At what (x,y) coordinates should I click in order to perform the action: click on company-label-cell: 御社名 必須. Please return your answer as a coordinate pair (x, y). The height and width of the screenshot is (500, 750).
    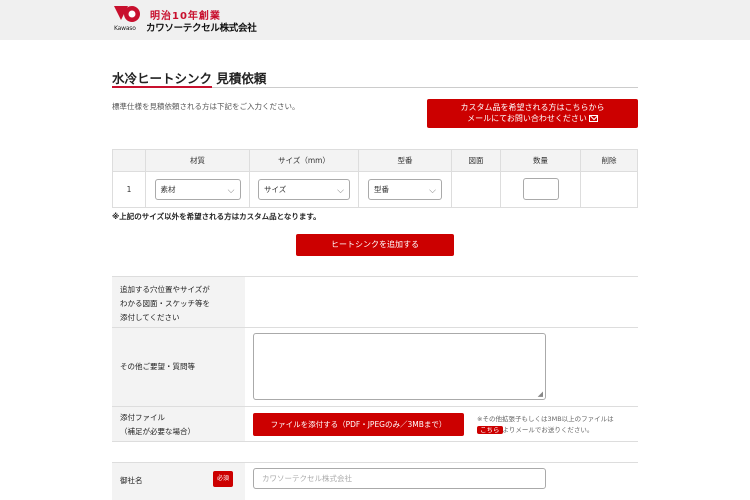
    Looking at the image, I should click on (178, 481).